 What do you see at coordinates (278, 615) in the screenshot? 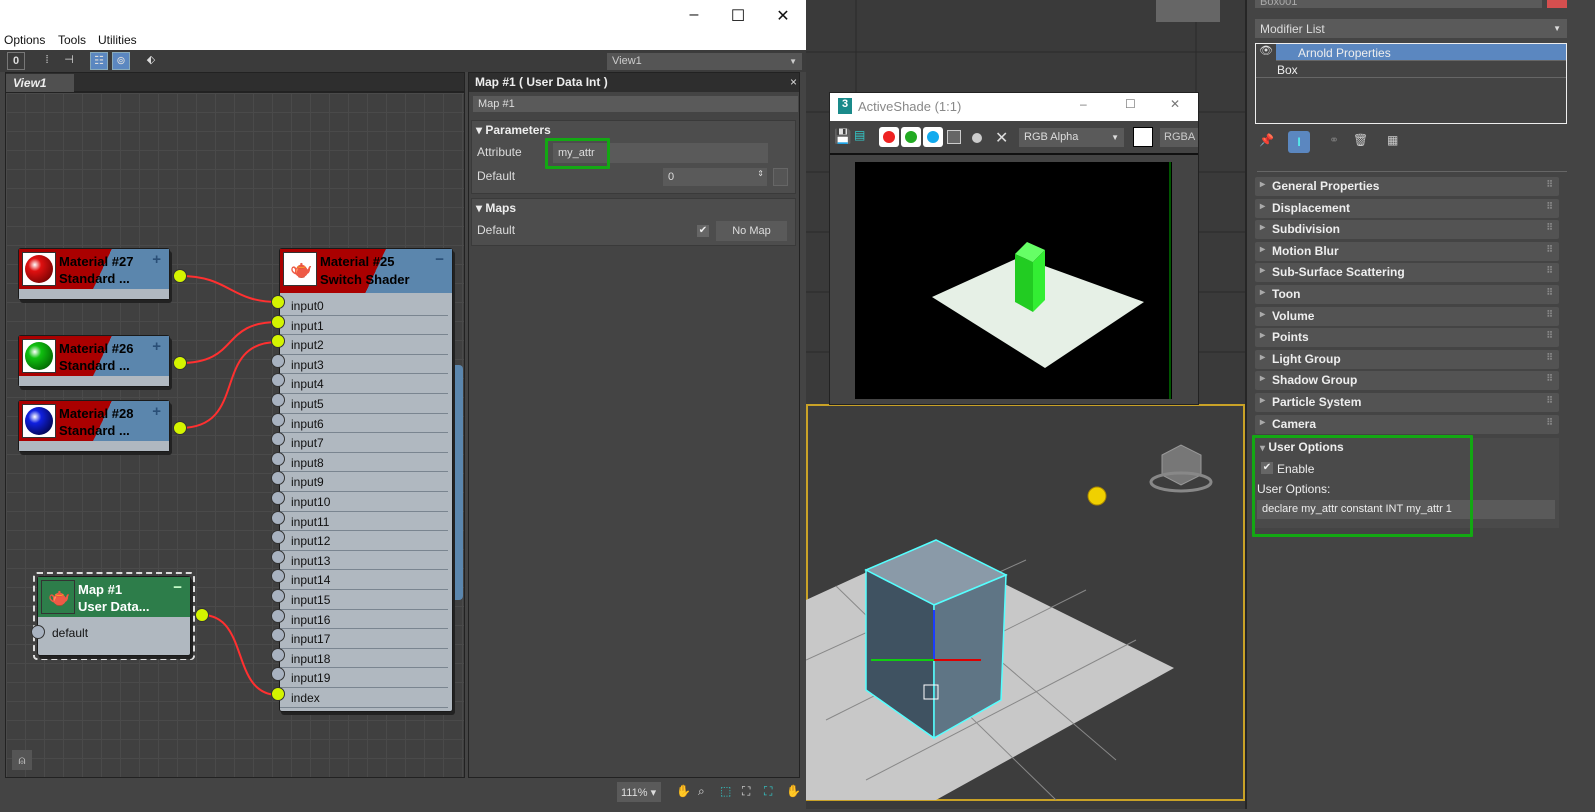
I see `input-socket-input16` at bounding box center [278, 615].